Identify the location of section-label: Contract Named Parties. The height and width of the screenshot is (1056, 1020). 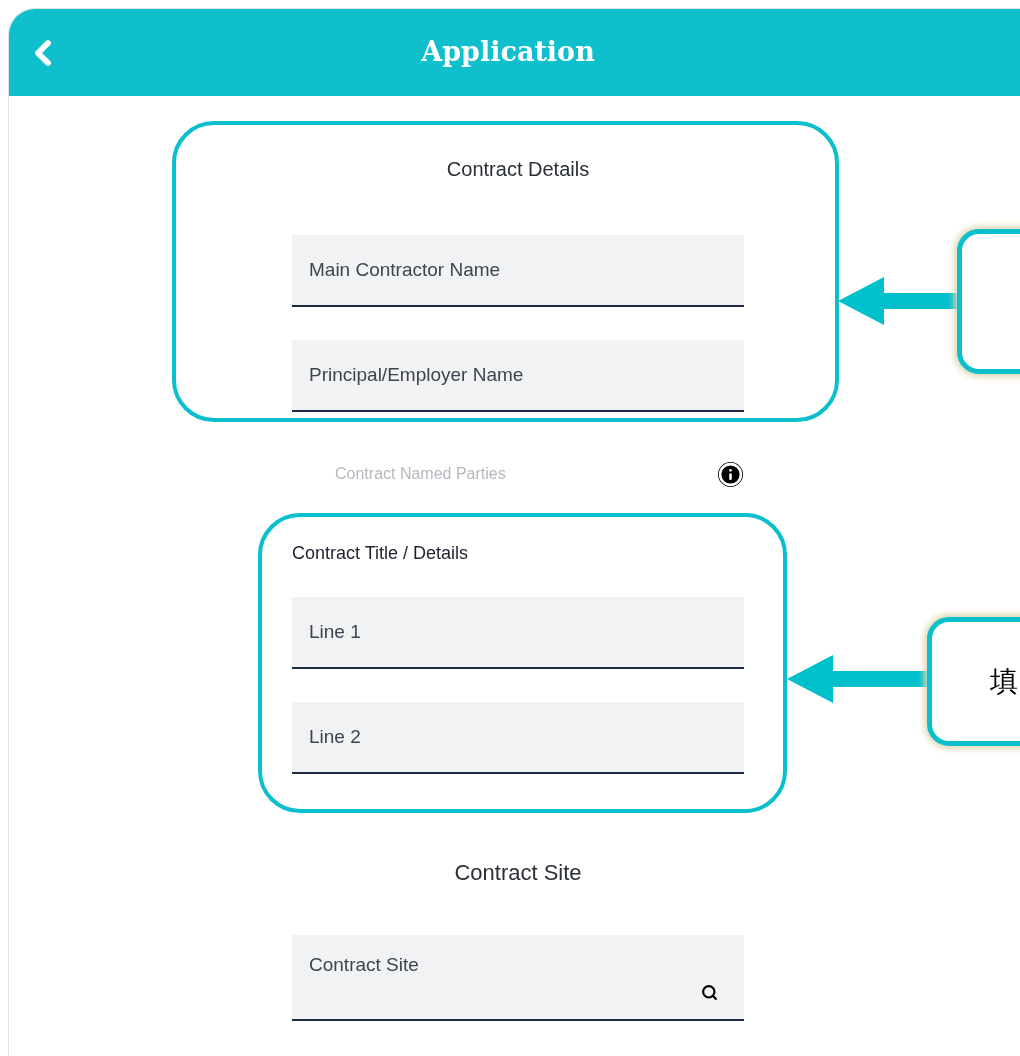
(420, 474).